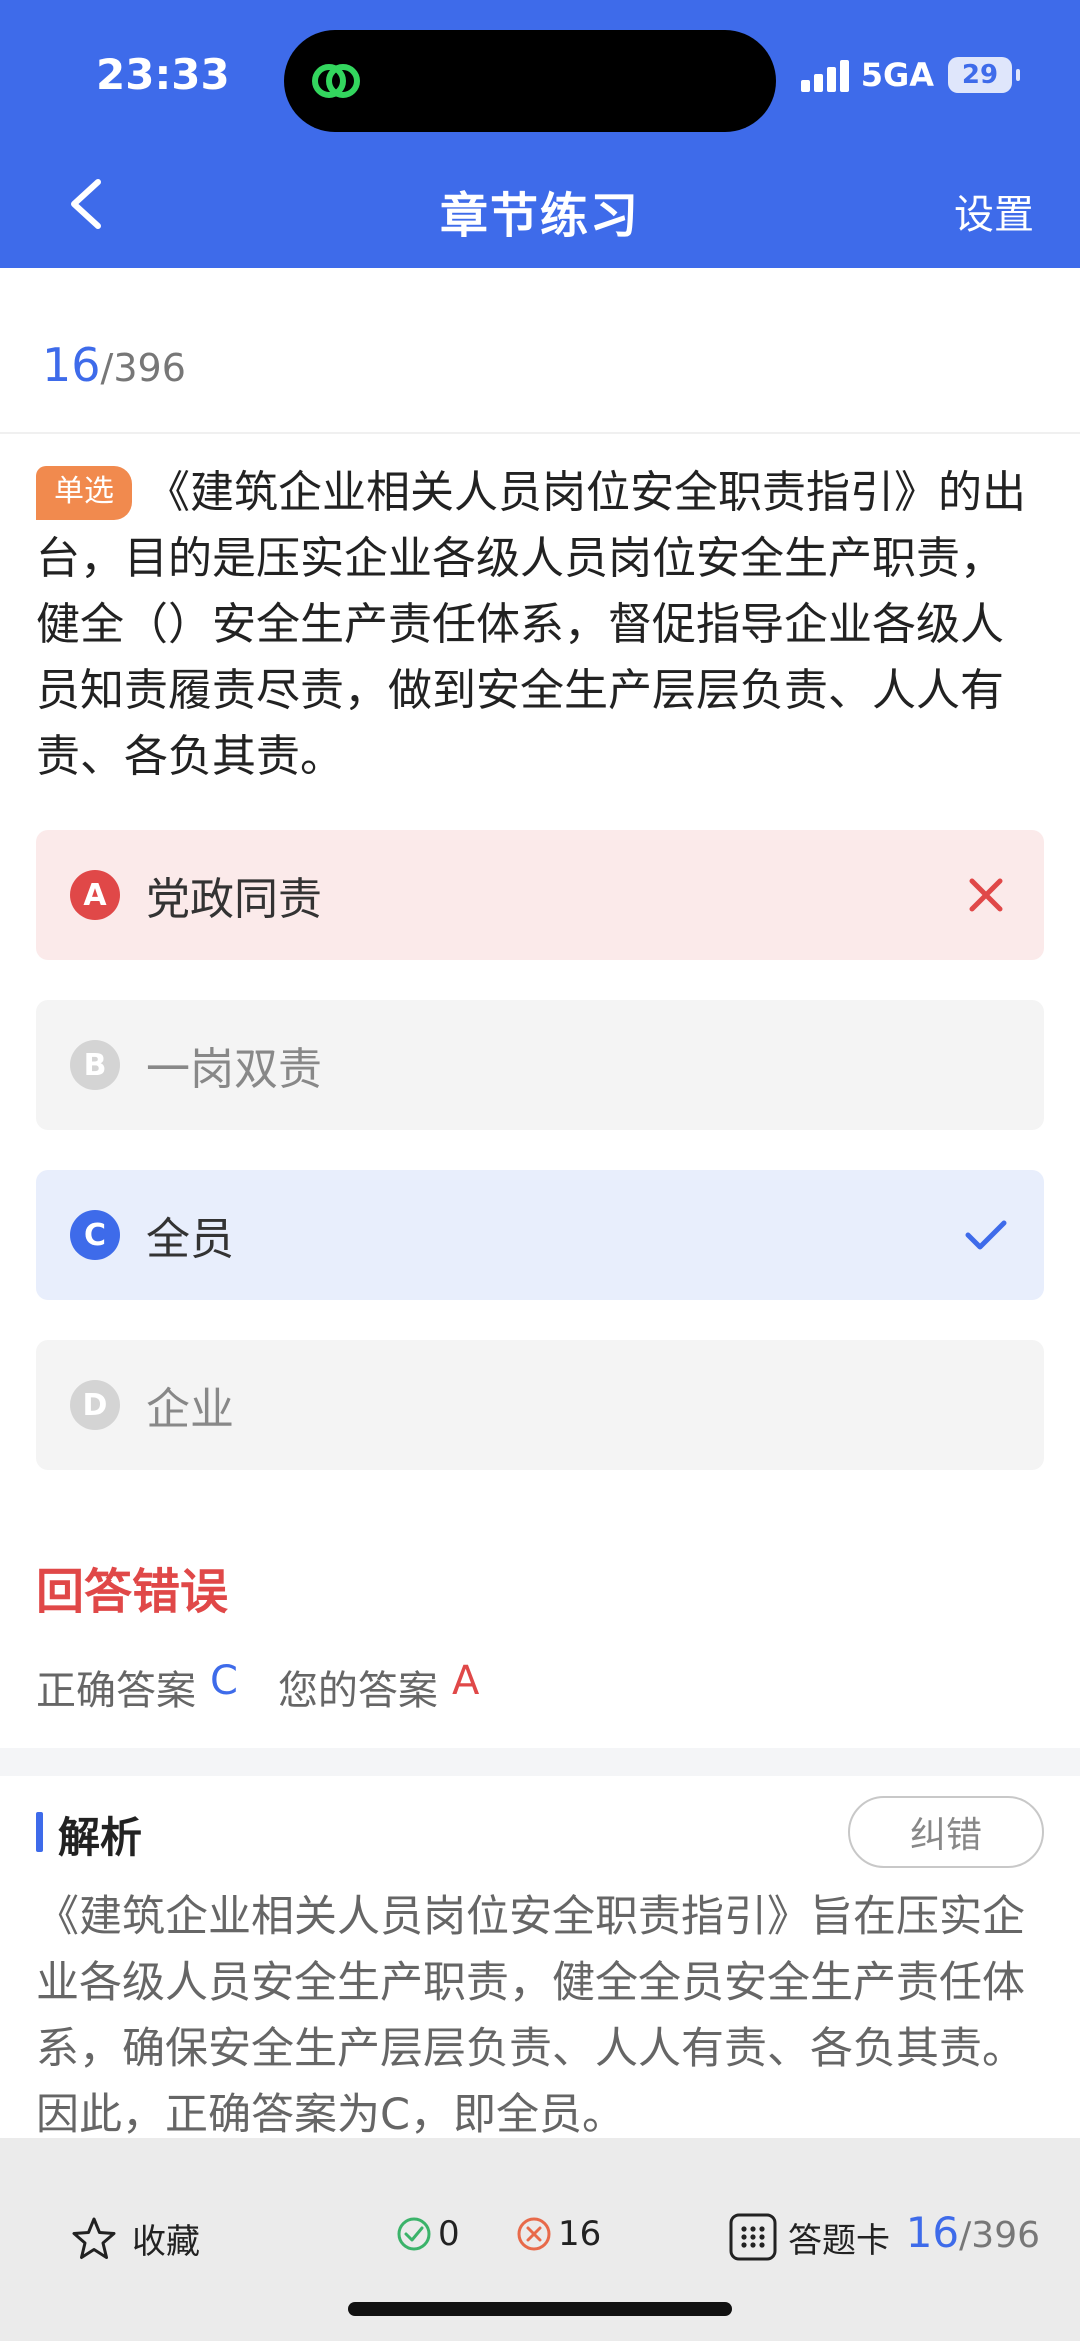  I want to click on option-letter: B, so click(95, 1065).